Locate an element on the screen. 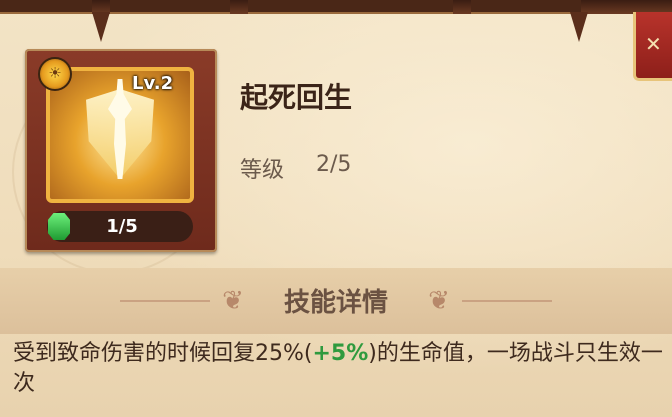 The width and height of the screenshot is (672, 417). divider-line-right is located at coordinates (507, 301).